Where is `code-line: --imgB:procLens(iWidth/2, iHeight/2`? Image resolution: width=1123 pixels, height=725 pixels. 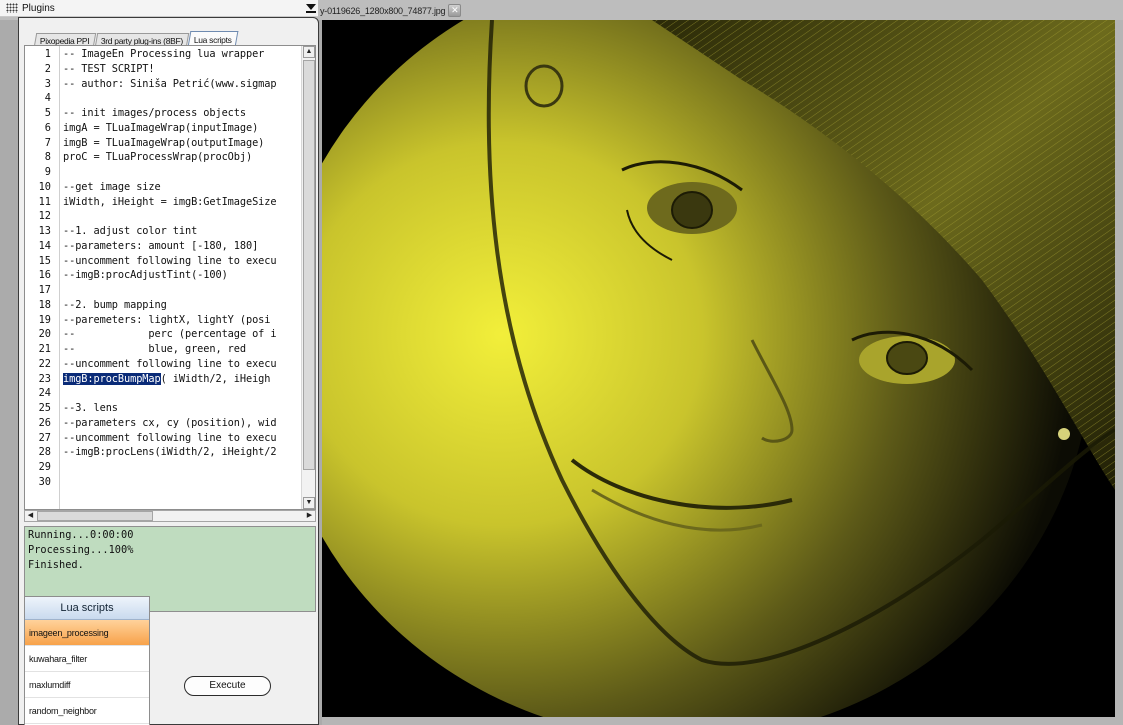 code-line: --imgB:procLens(iWidth/2, iHeight/2 is located at coordinates (170, 452).